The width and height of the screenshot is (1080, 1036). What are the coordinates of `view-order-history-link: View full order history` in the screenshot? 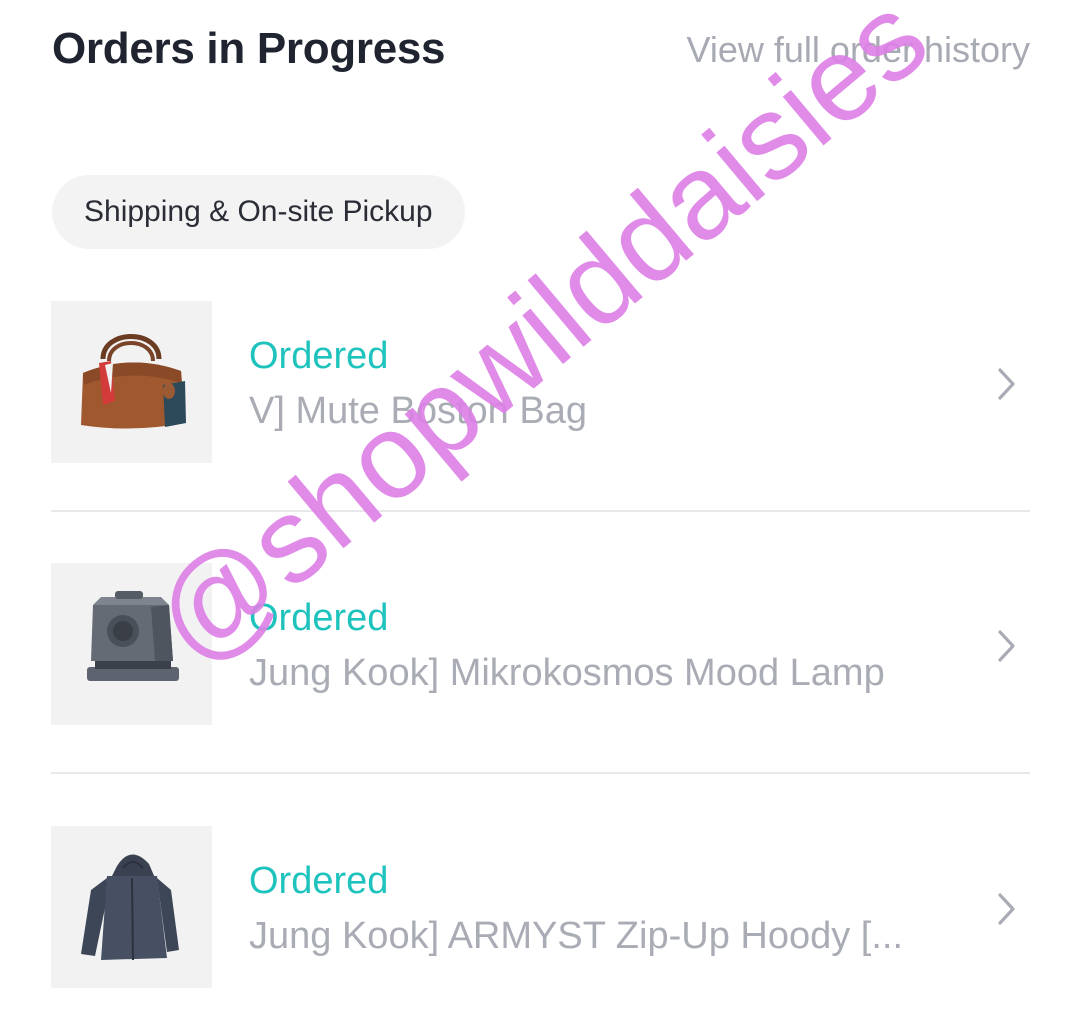 It's located at (858, 50).